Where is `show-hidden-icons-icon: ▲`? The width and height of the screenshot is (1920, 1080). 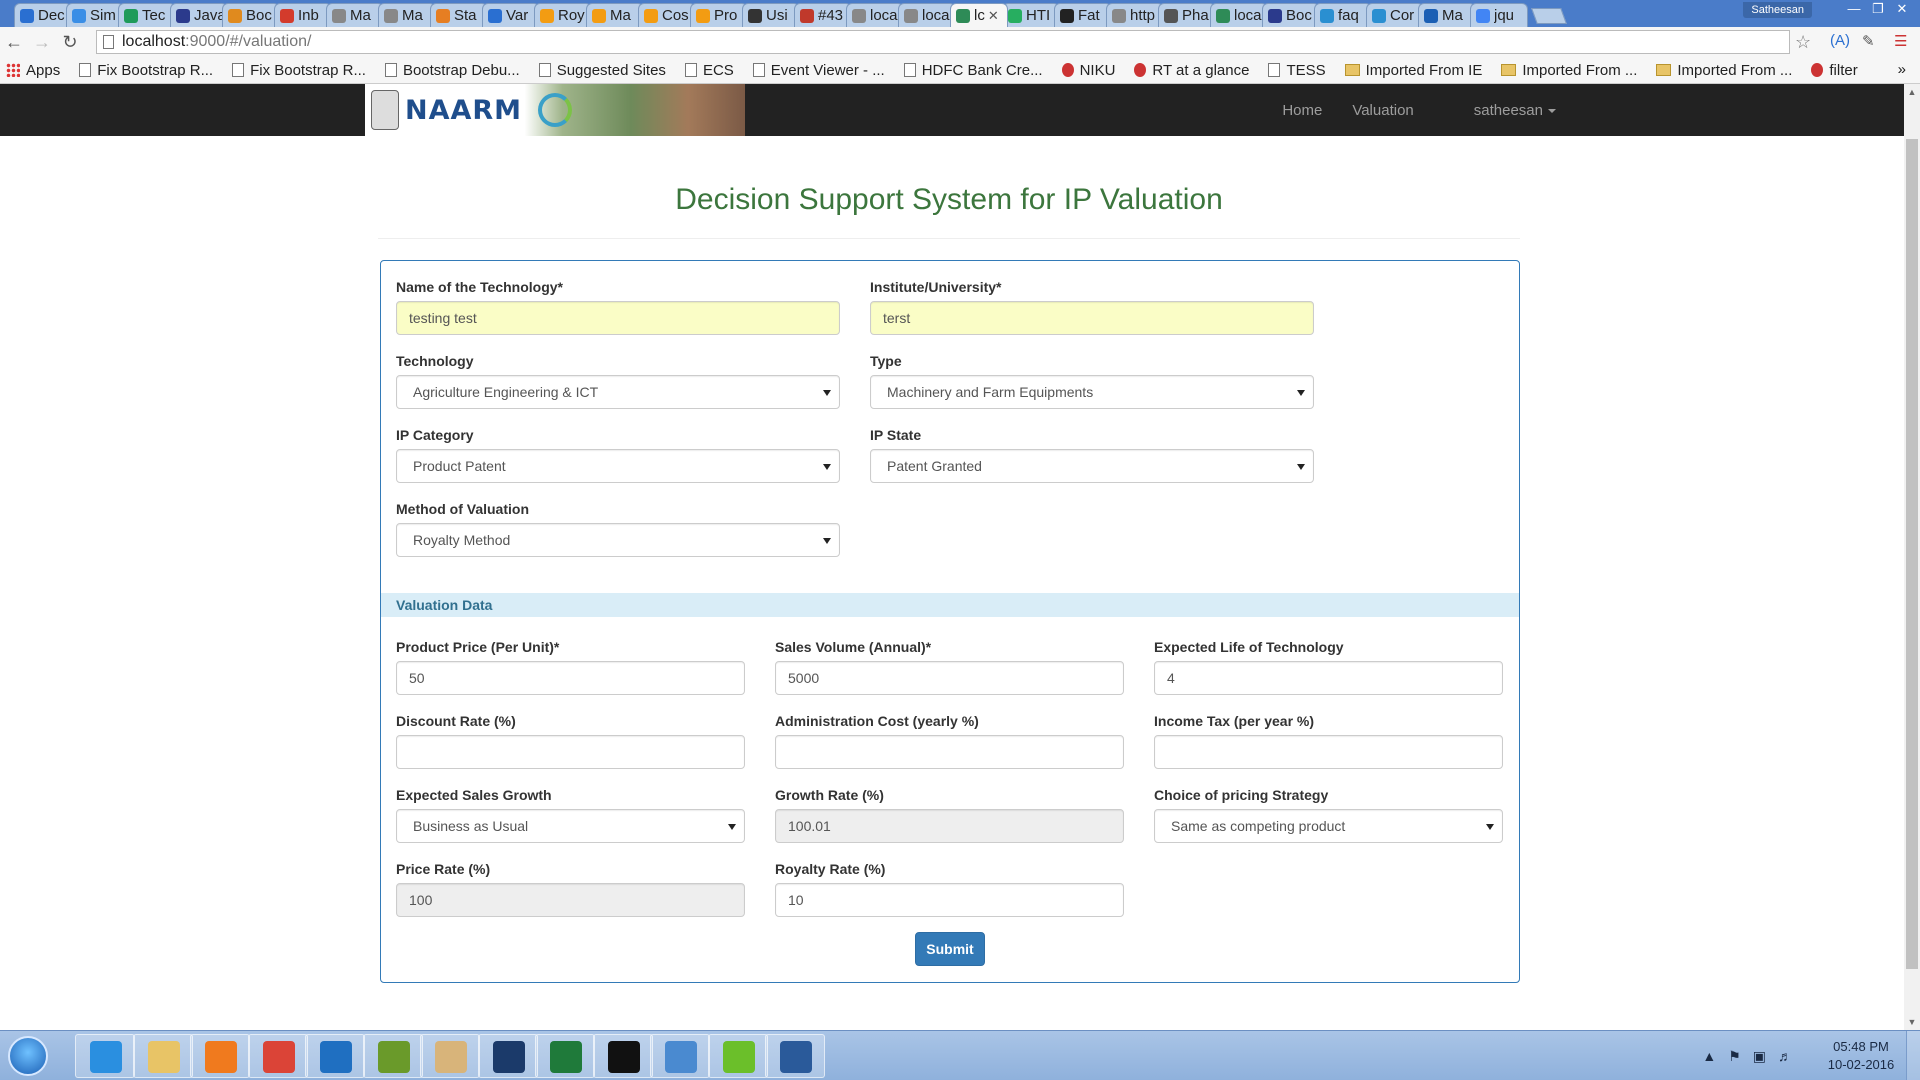 show-hidden-icons-icon: ▲ is located at coordinates (1709, 1056).